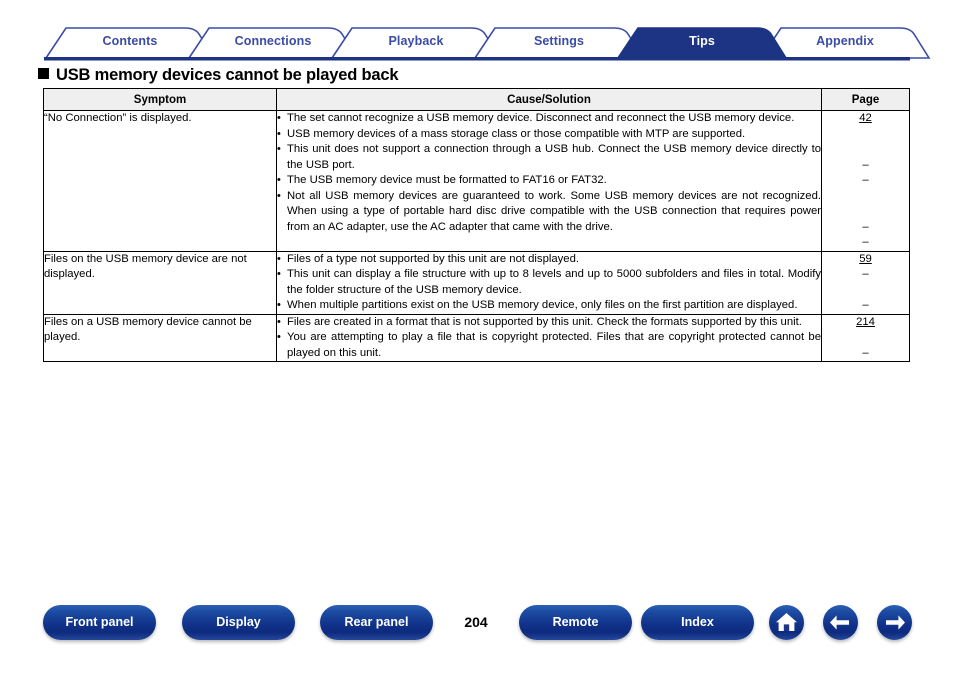 The image size is (954, 673). What do you see at coordinates (99, 622) in the screenshot?
I see `front-panel-button: Front panel` at bounding box center [99, 622].